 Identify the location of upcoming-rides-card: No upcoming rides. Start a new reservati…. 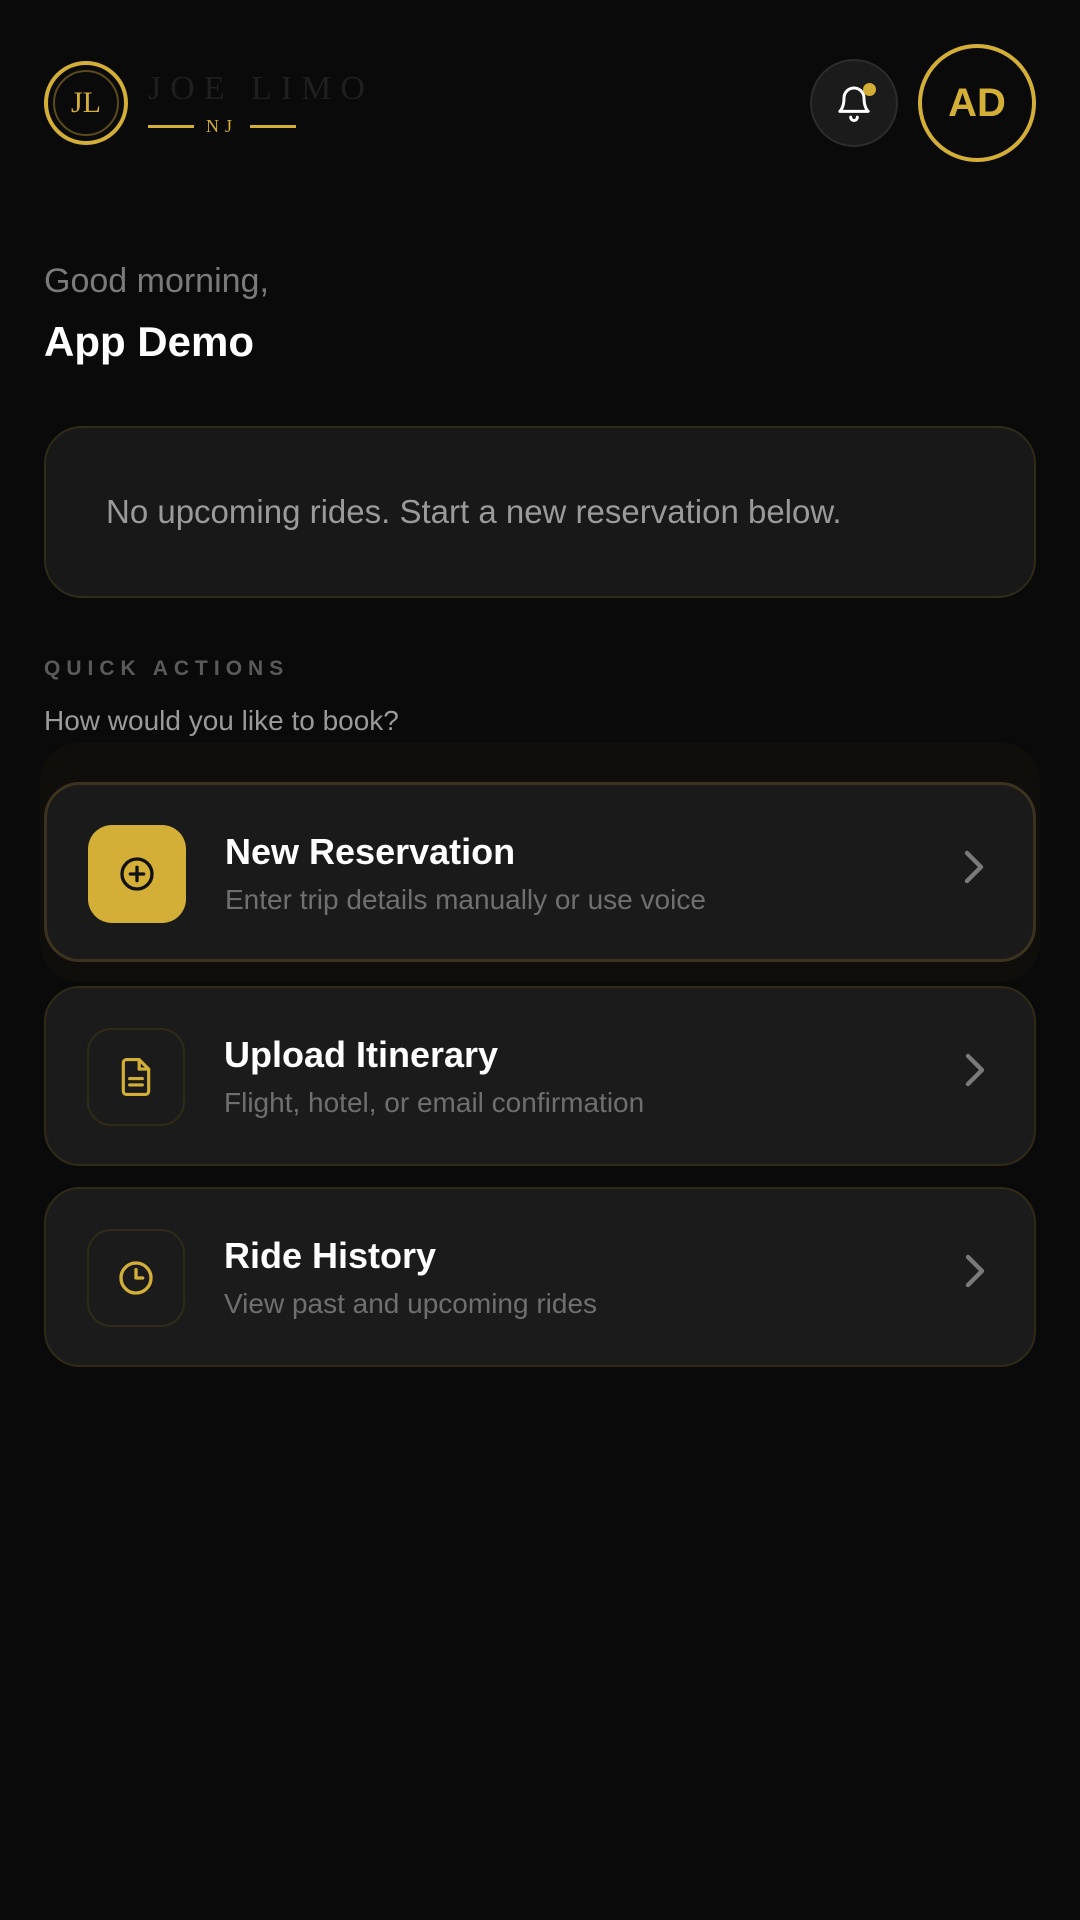
(540, 512).